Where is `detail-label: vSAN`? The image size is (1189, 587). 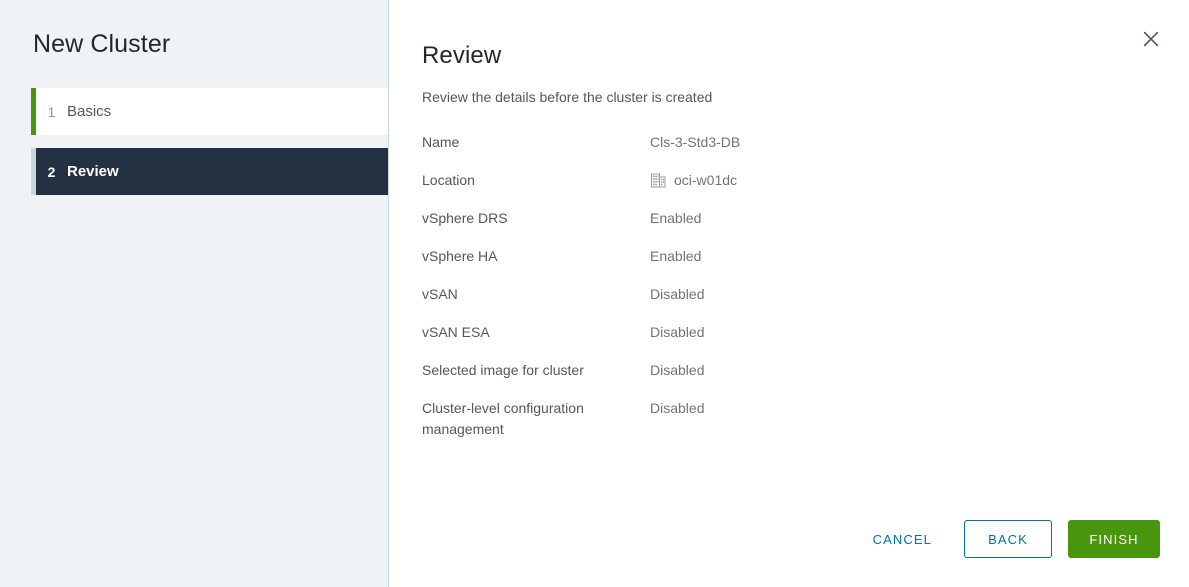 detail-label: vSAN is located at coordinates (440, 294).